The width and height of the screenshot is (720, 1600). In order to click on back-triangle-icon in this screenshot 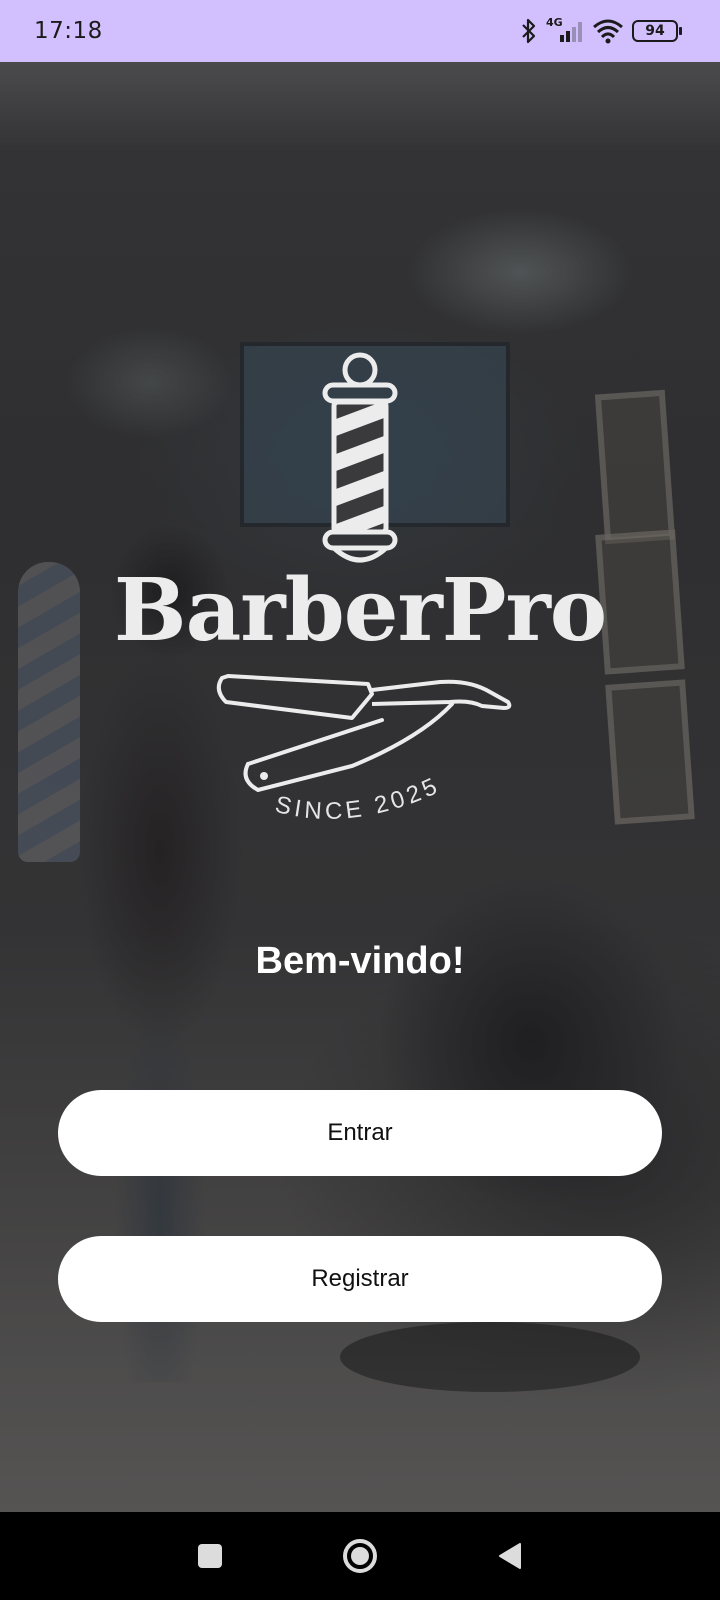, I will do `click(510, 1556)`.